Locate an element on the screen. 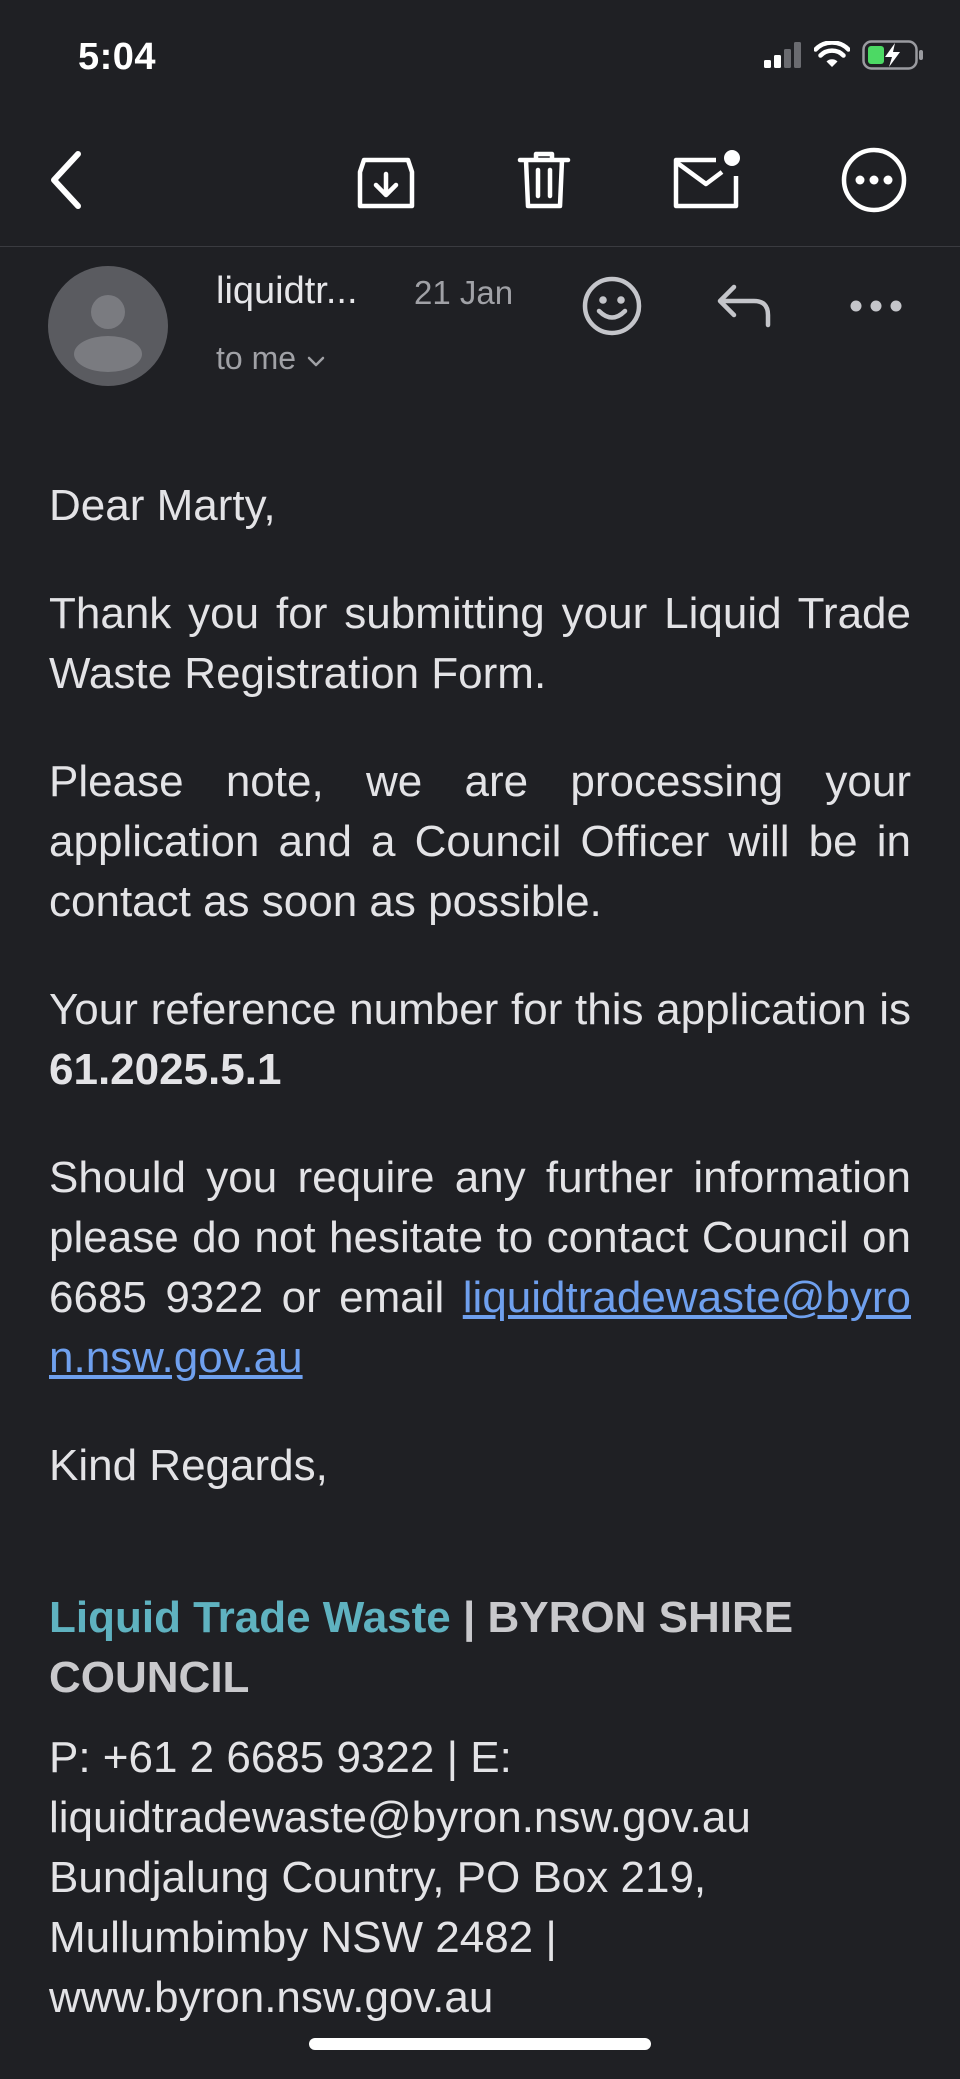  message-header: liquidtr... 21 Jan to me is located at coordinates (480, 333).